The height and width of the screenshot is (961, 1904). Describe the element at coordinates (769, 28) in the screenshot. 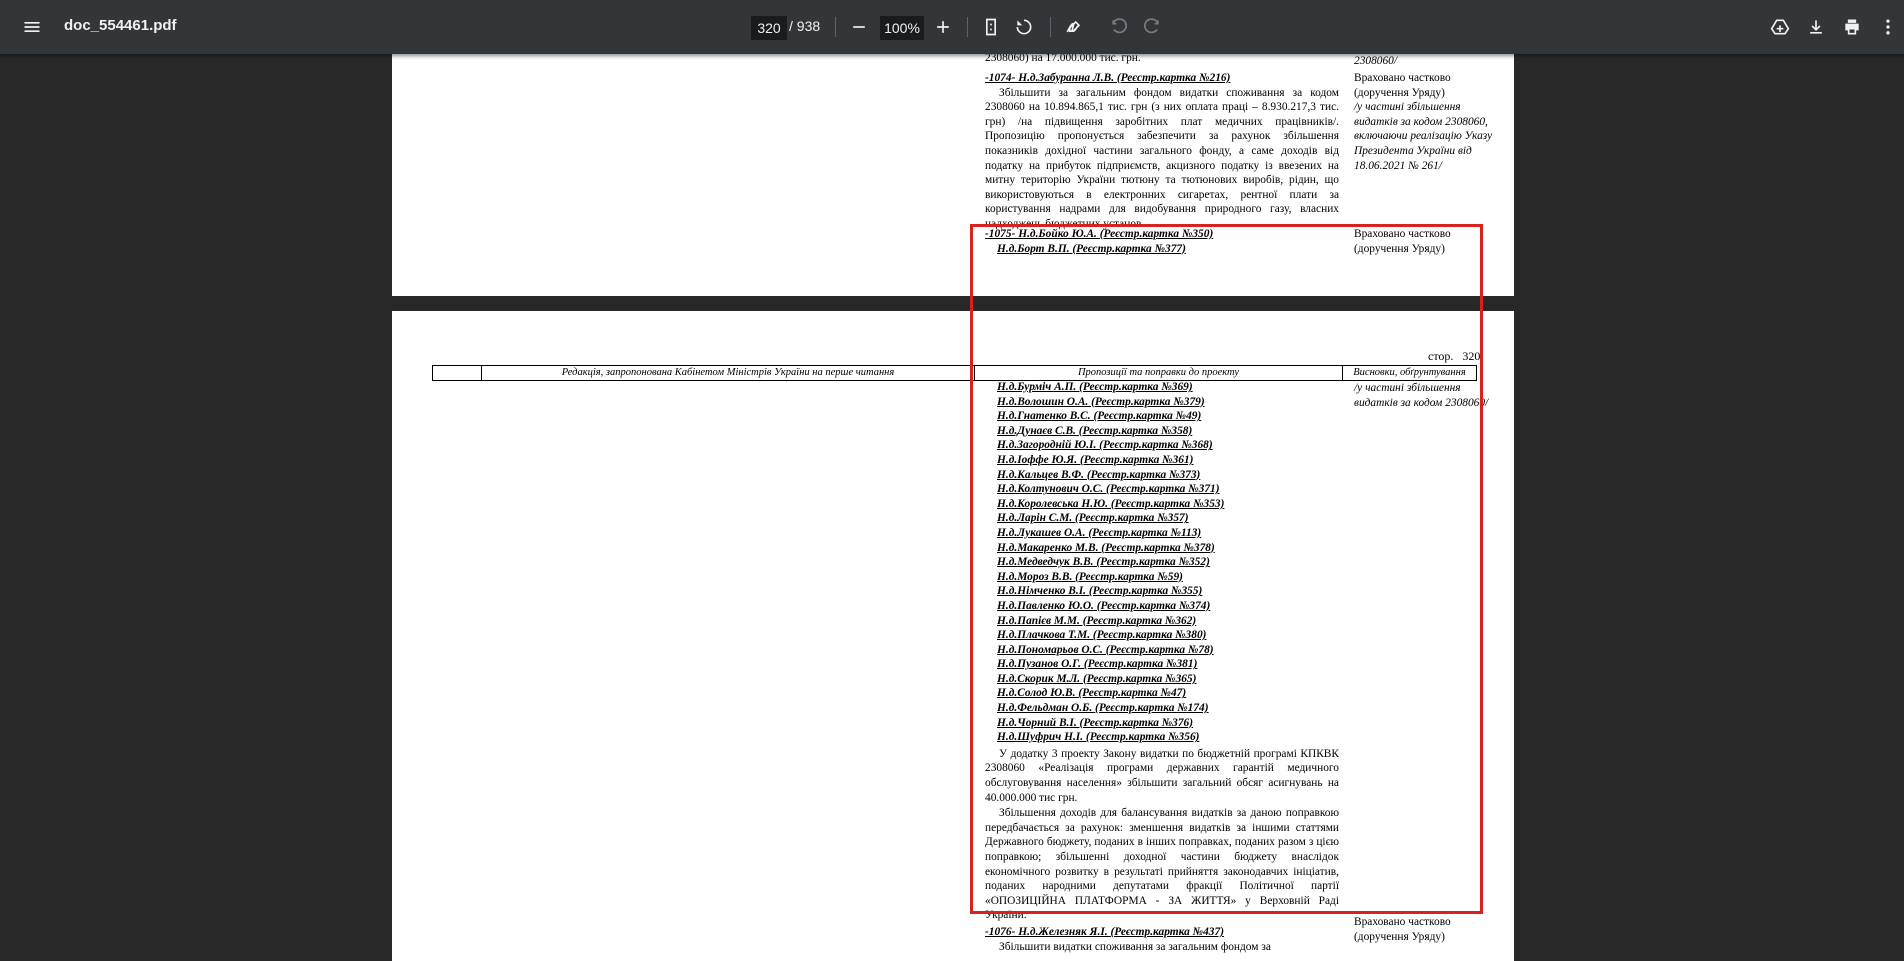

I see `page-number-input` at that location.